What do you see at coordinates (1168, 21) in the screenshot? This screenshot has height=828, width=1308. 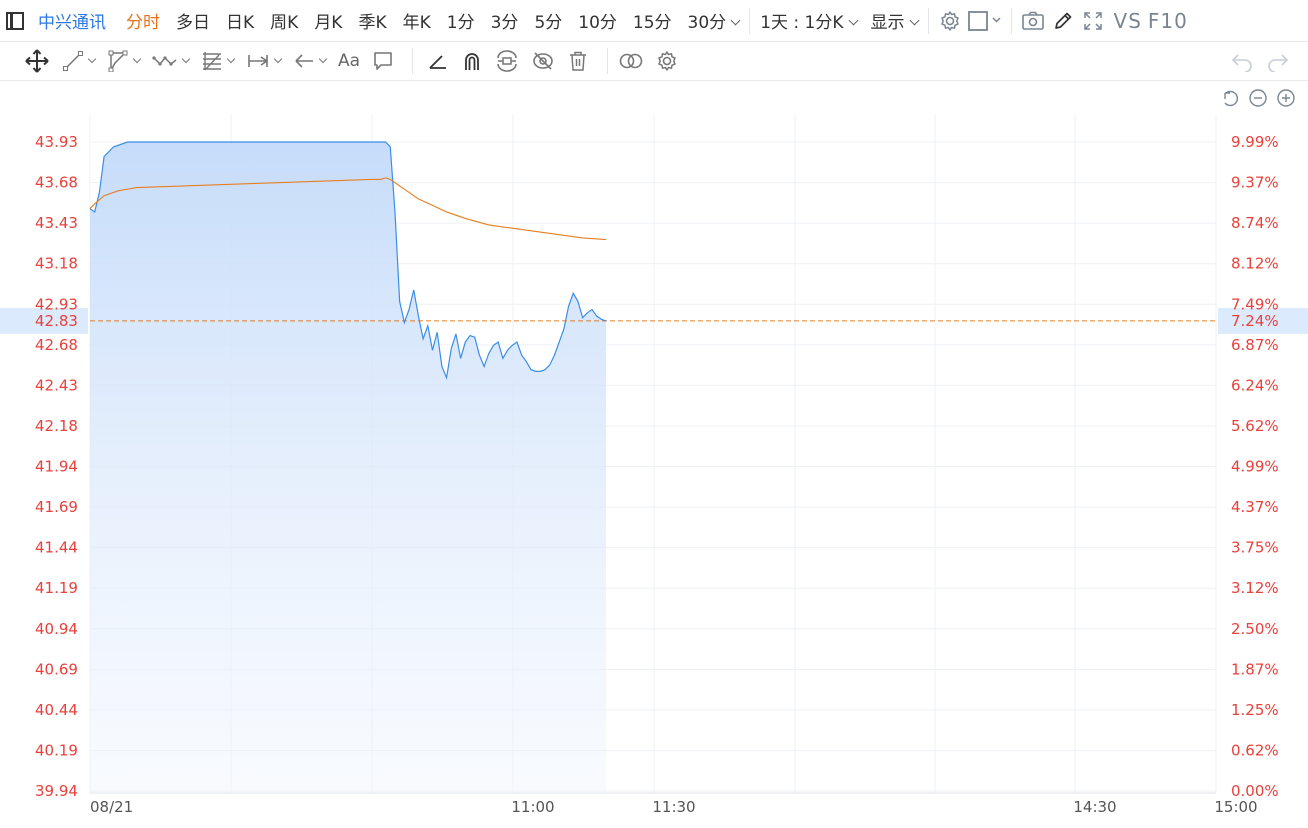 I see `f10-button: F10` at bounding box center [1168, 21].